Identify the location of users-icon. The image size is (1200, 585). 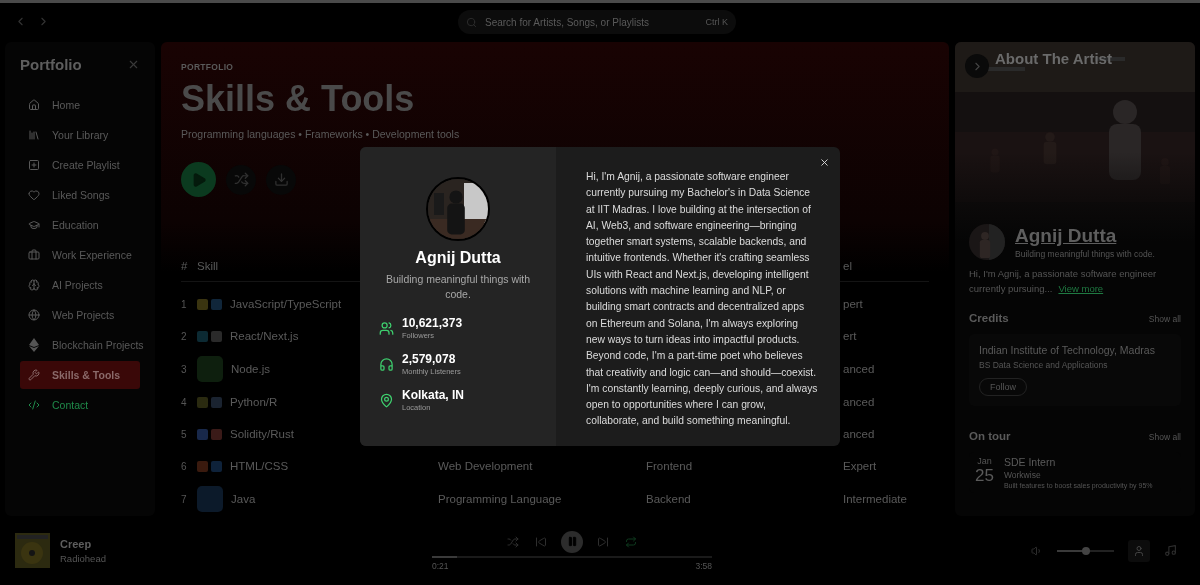
(386, 328).